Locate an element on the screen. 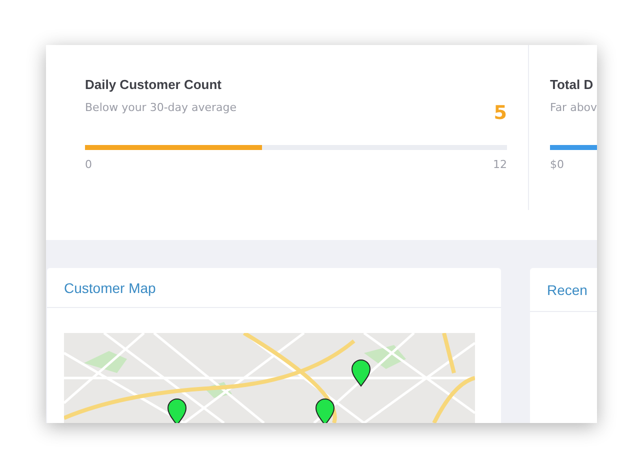 The height and width of the screenshot is (470, 640). panel-title: Customer Map is located at coordinates (110, 288).